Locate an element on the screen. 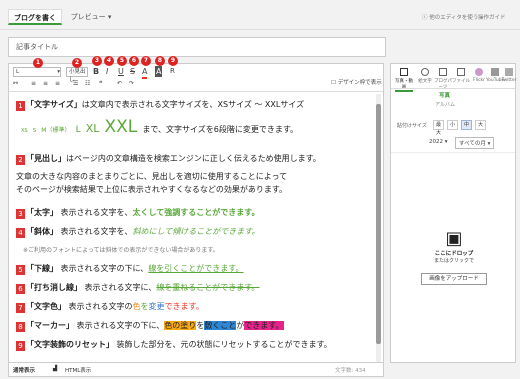  bold-button: B3 is located at coordinates (97, 66).